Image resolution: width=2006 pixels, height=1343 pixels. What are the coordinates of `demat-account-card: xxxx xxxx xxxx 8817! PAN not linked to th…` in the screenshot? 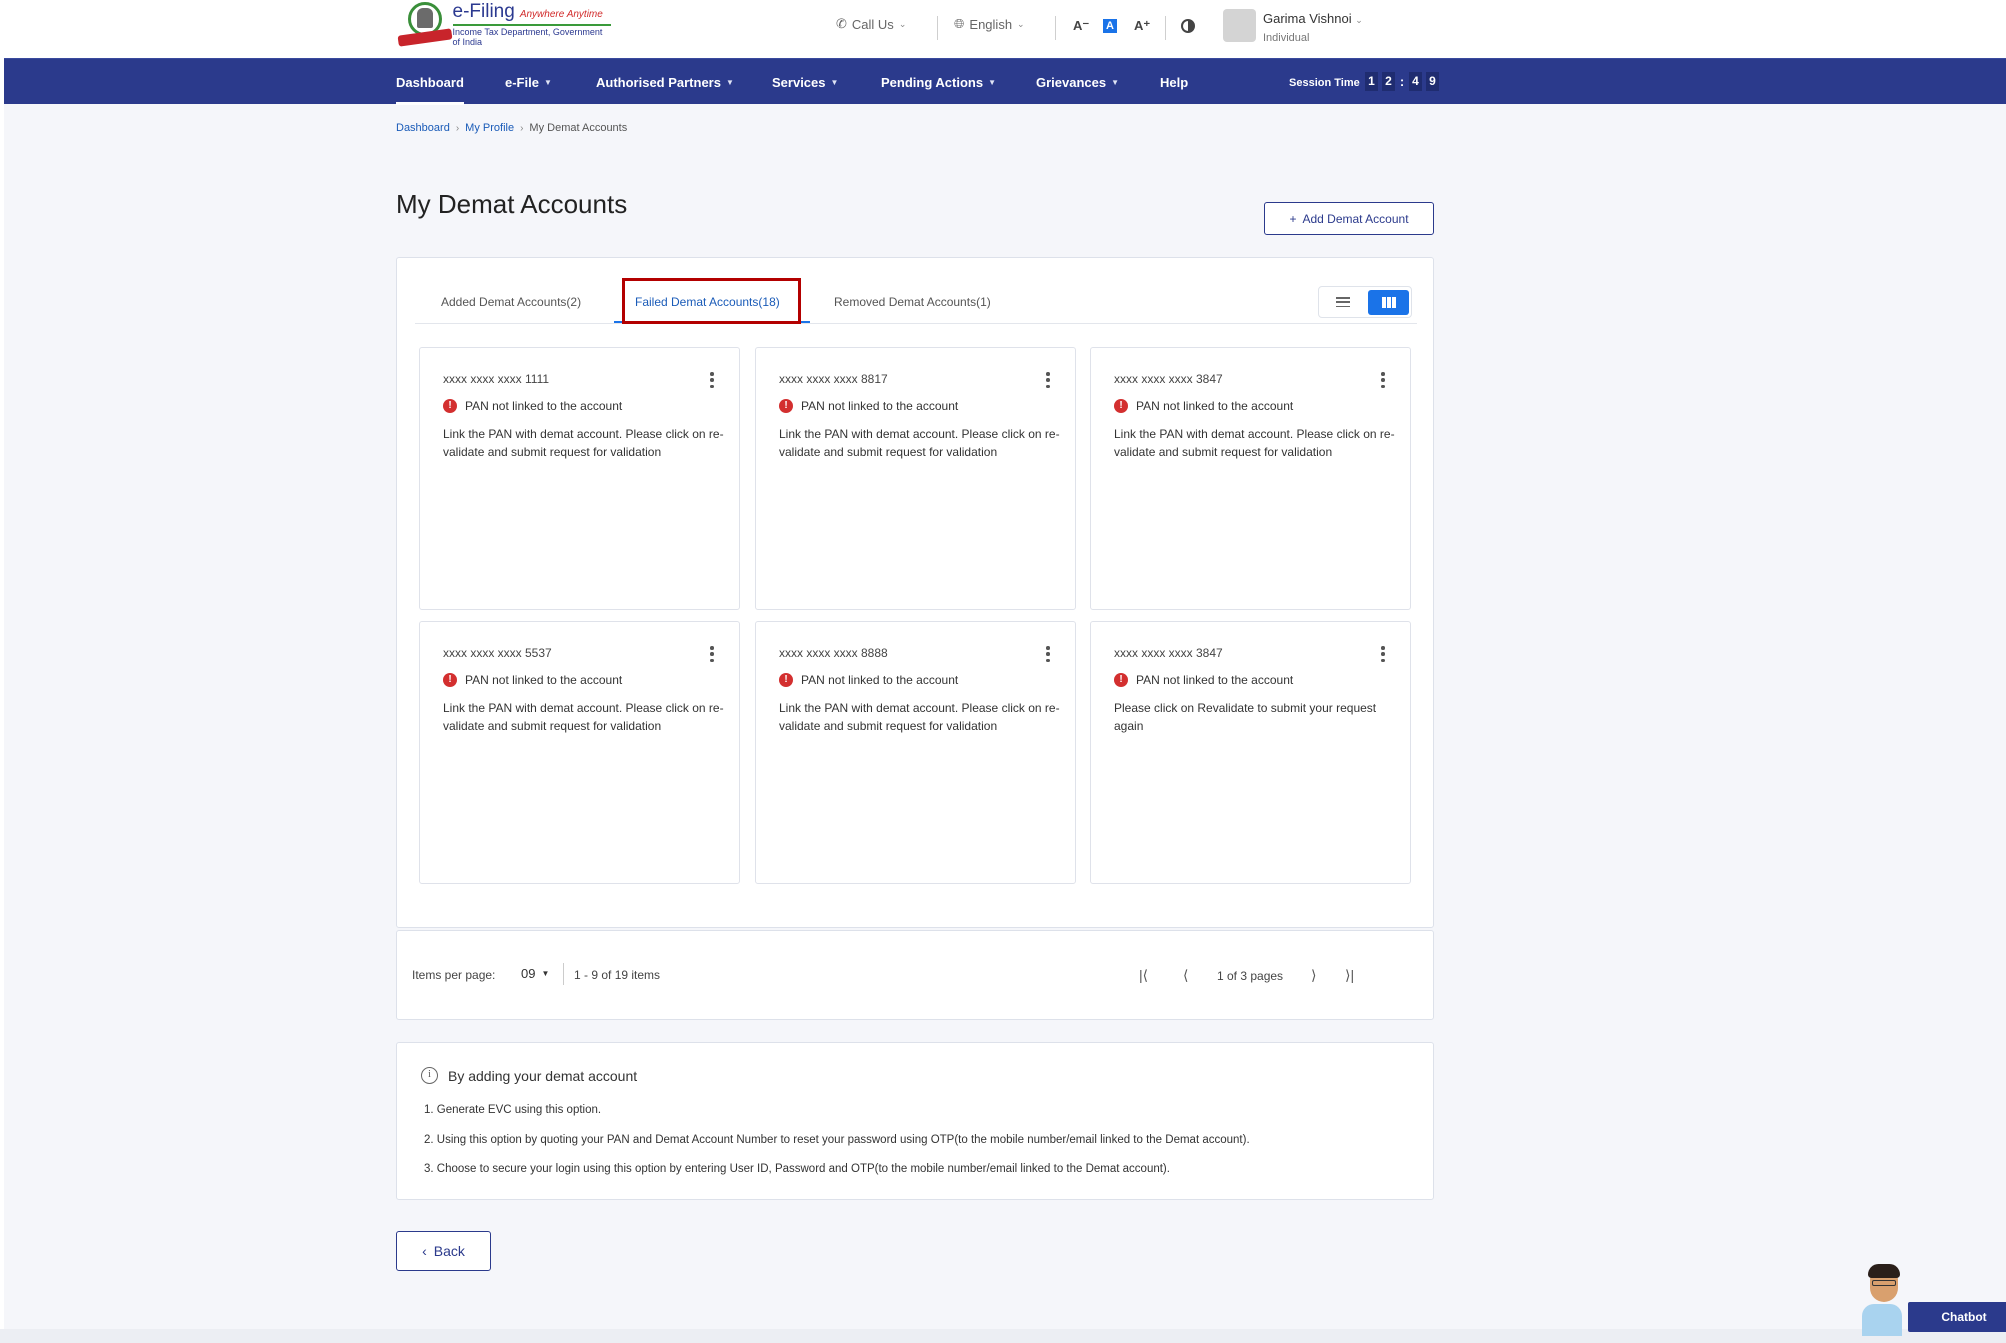 It's located at (915, 478).